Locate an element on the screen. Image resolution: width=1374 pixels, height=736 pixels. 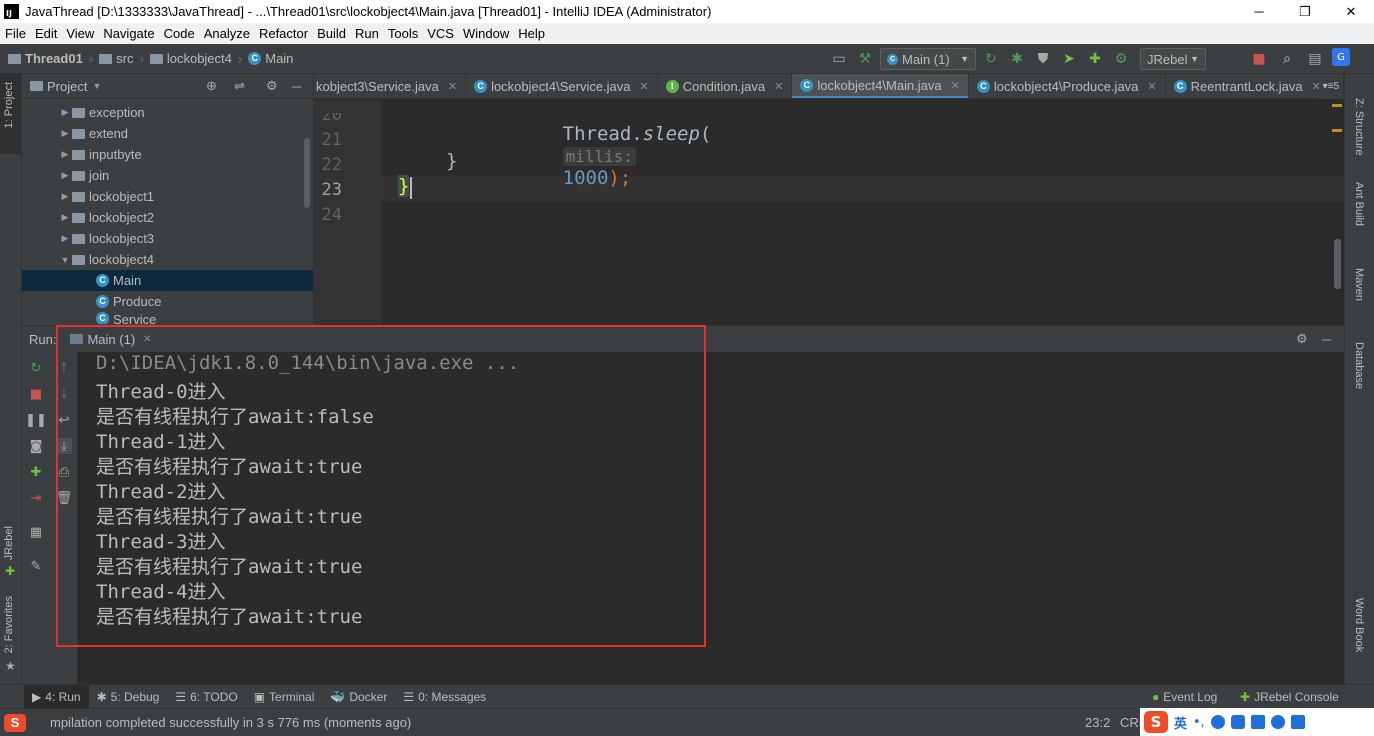
menu-view: View is located at coordinates (80, 33).